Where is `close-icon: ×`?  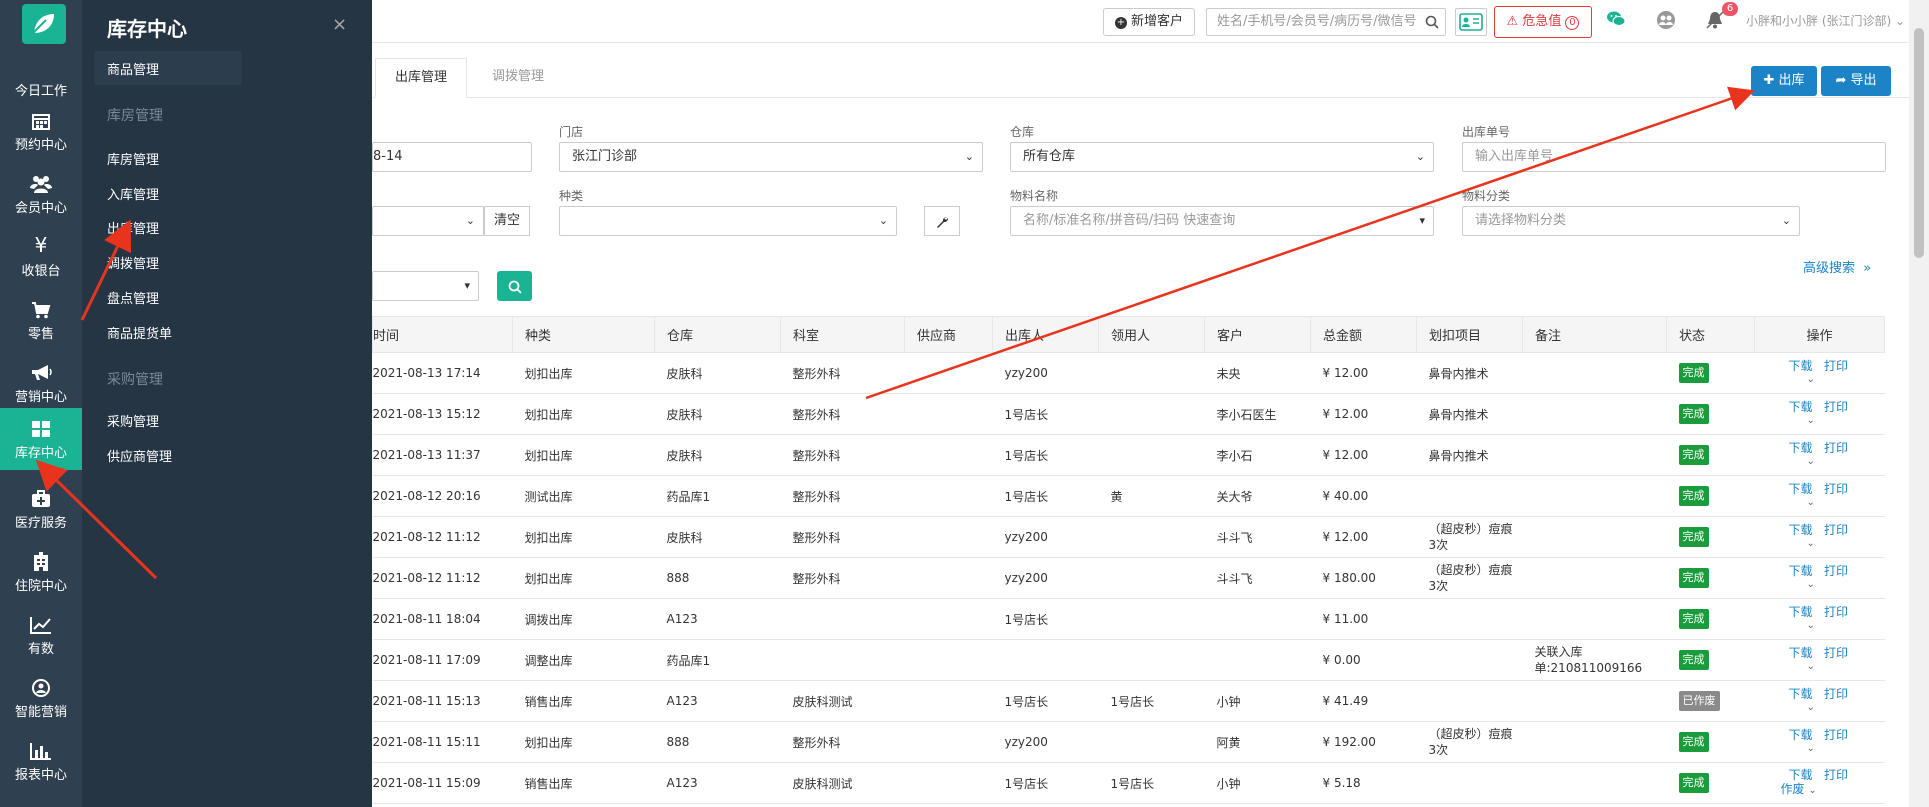
close-icon: × is located at coordinates (339, 24).